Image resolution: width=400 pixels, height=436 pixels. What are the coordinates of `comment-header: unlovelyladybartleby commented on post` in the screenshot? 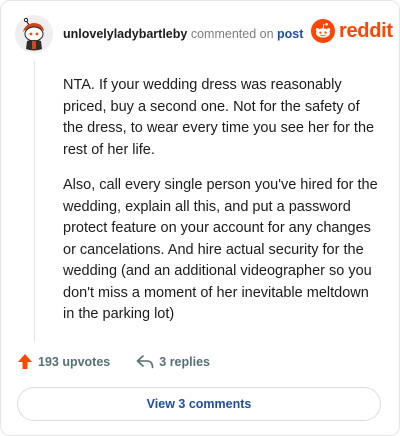 It's located at (183, 34).